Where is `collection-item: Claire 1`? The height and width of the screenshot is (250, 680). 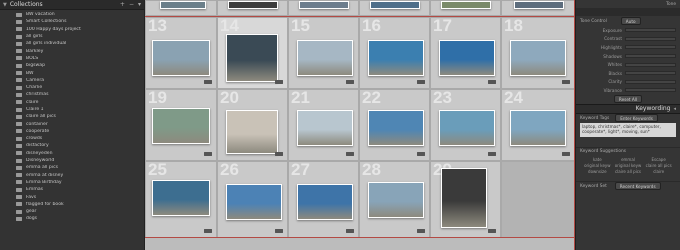
collection-item: Claire 1 is located at coordinates (72, 109).